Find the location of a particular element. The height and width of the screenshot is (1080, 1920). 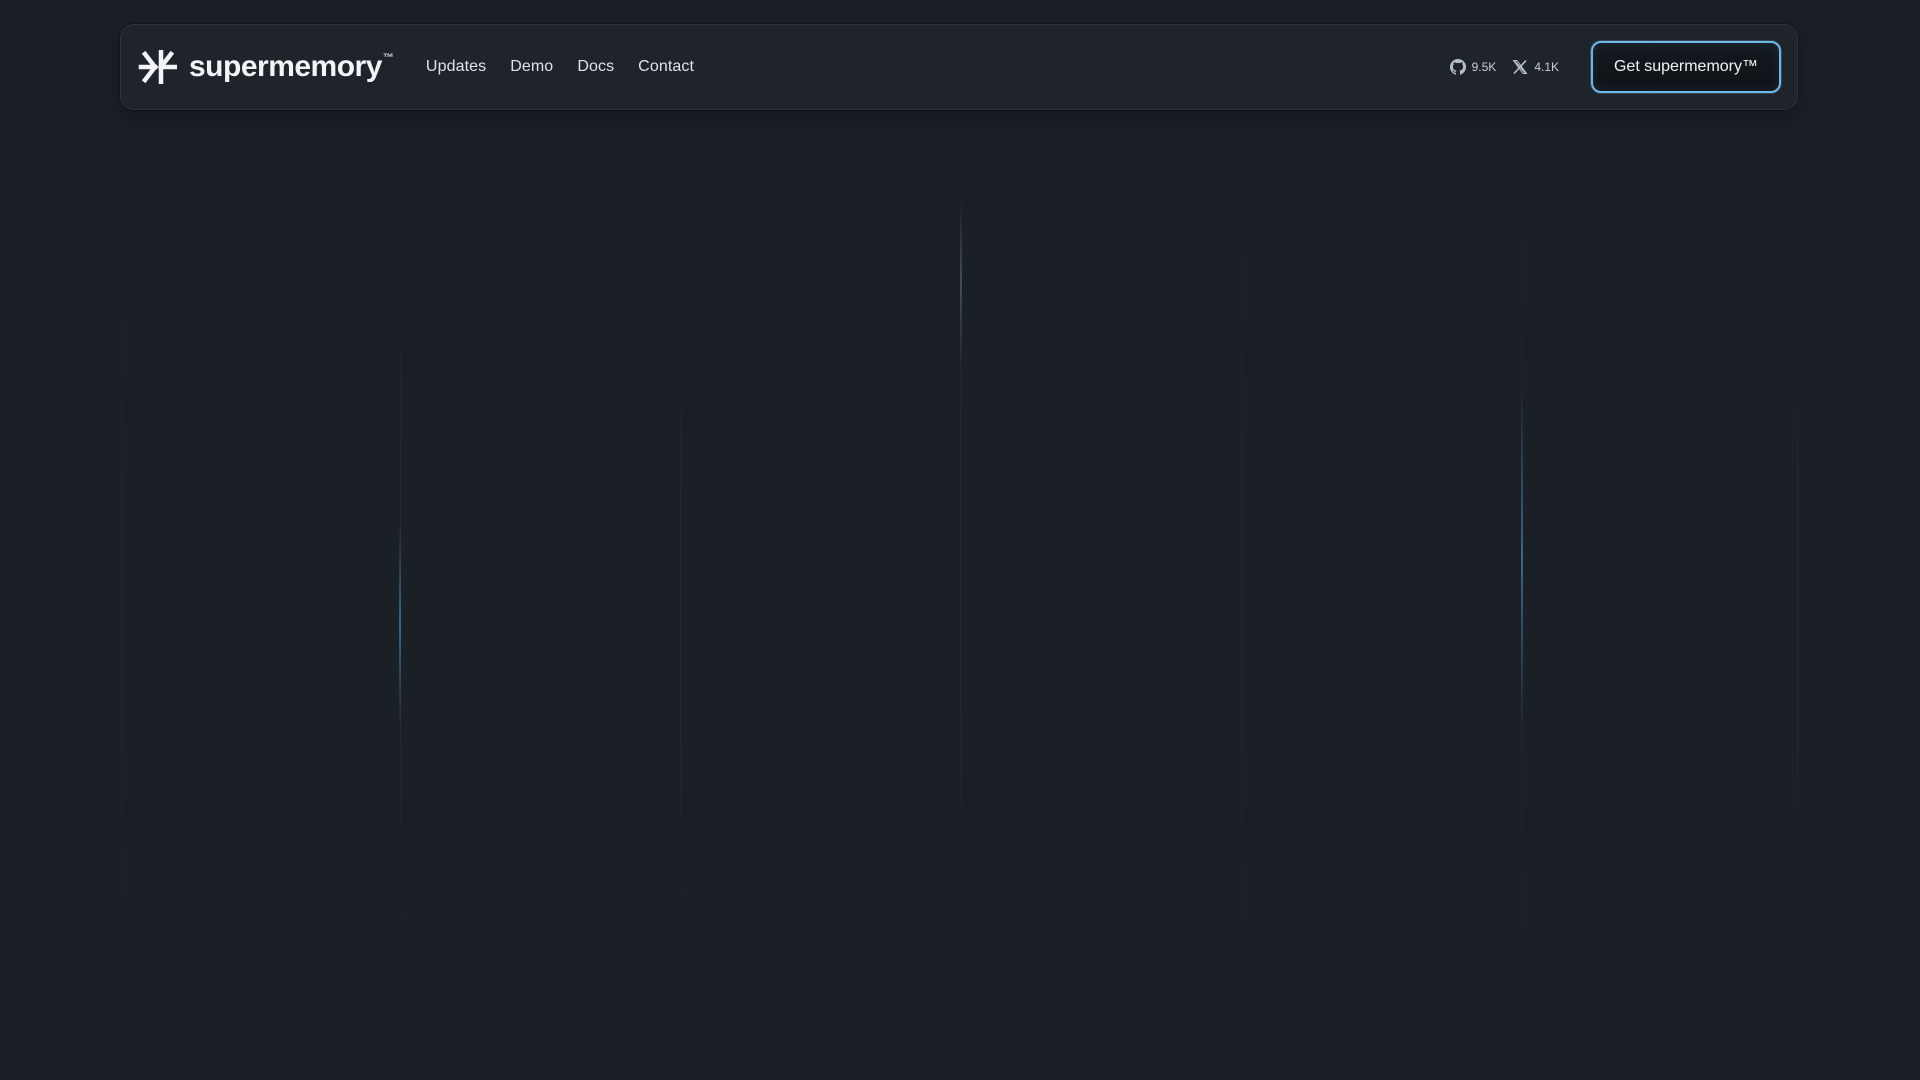

main-nav: Updates Demo Docs Contact is located at coordinates (560, 67).